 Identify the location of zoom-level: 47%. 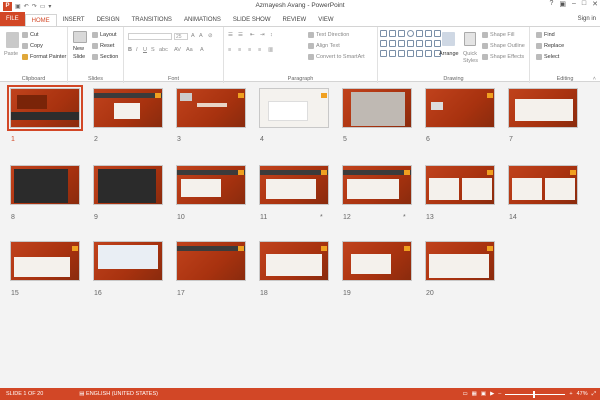
(582, 394).